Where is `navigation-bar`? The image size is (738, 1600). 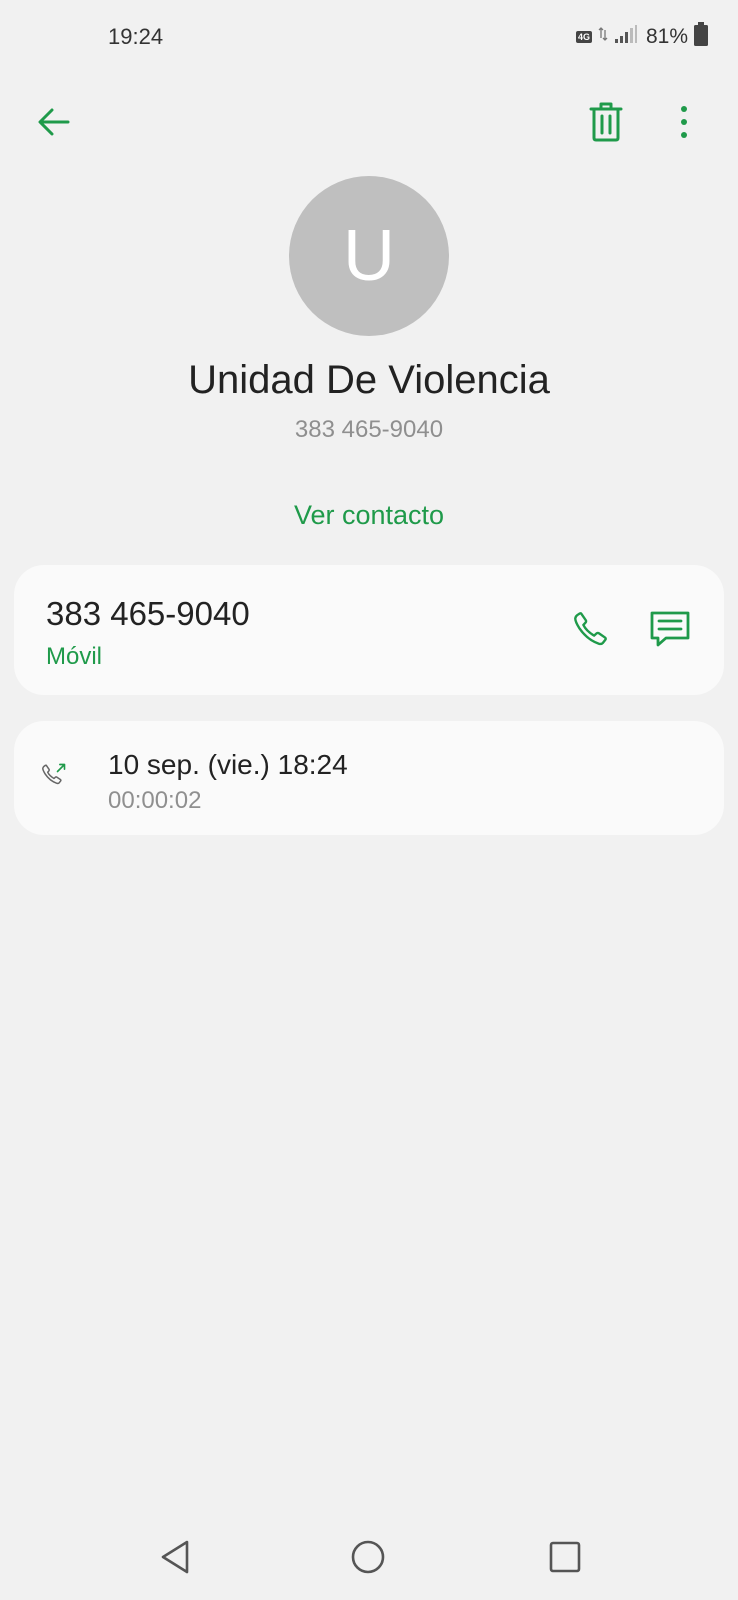
navigation-bar is located at coordinates (369, 1560).